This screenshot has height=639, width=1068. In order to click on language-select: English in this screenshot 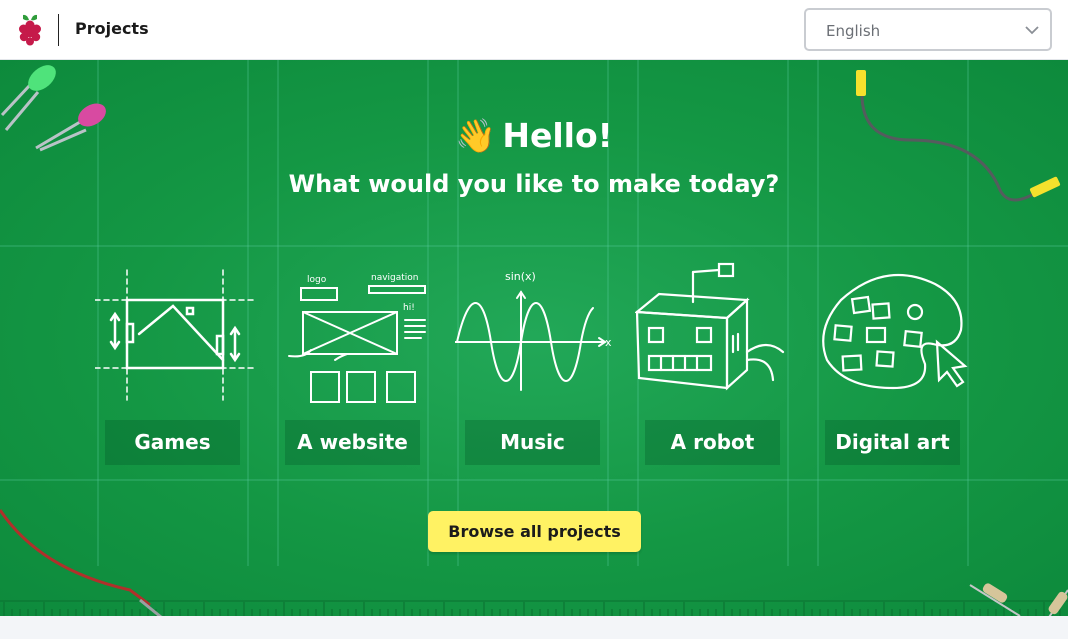, I will do `click(928, 29)`.